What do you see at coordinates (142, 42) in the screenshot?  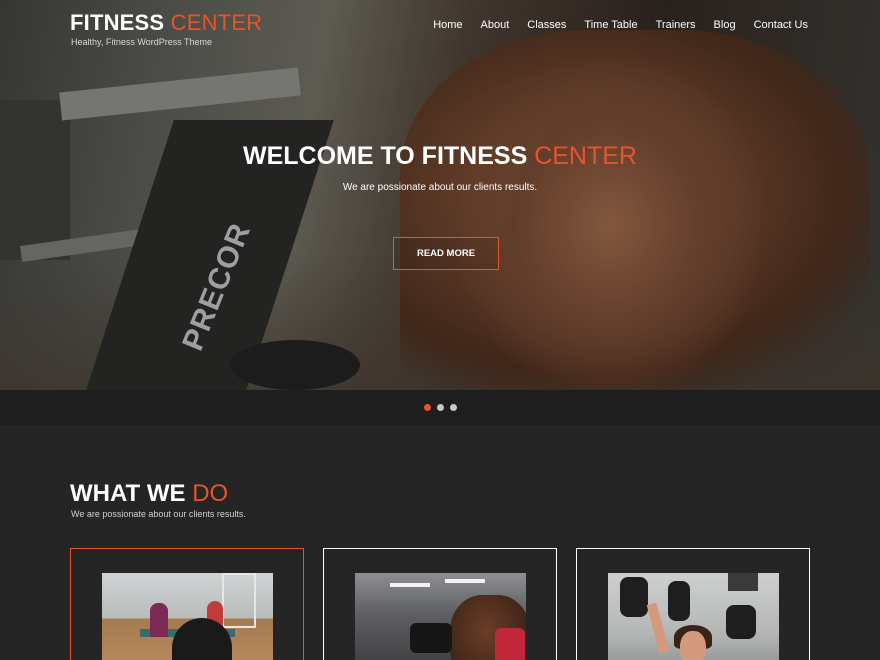 I see `site-tagline: Healthy, Fitness WordPress Theme` at bounding box center [142, 42].